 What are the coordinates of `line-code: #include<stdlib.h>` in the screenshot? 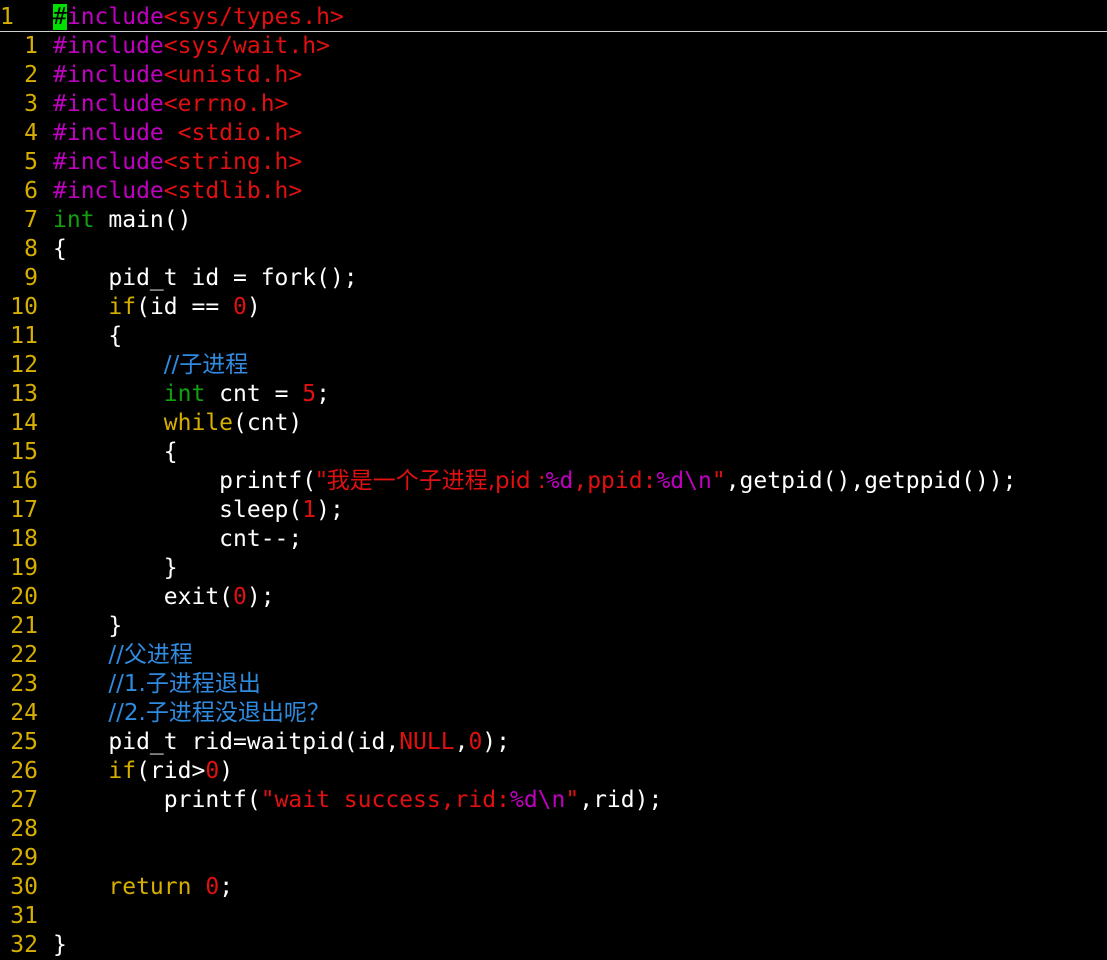 It's located at (177, 191).